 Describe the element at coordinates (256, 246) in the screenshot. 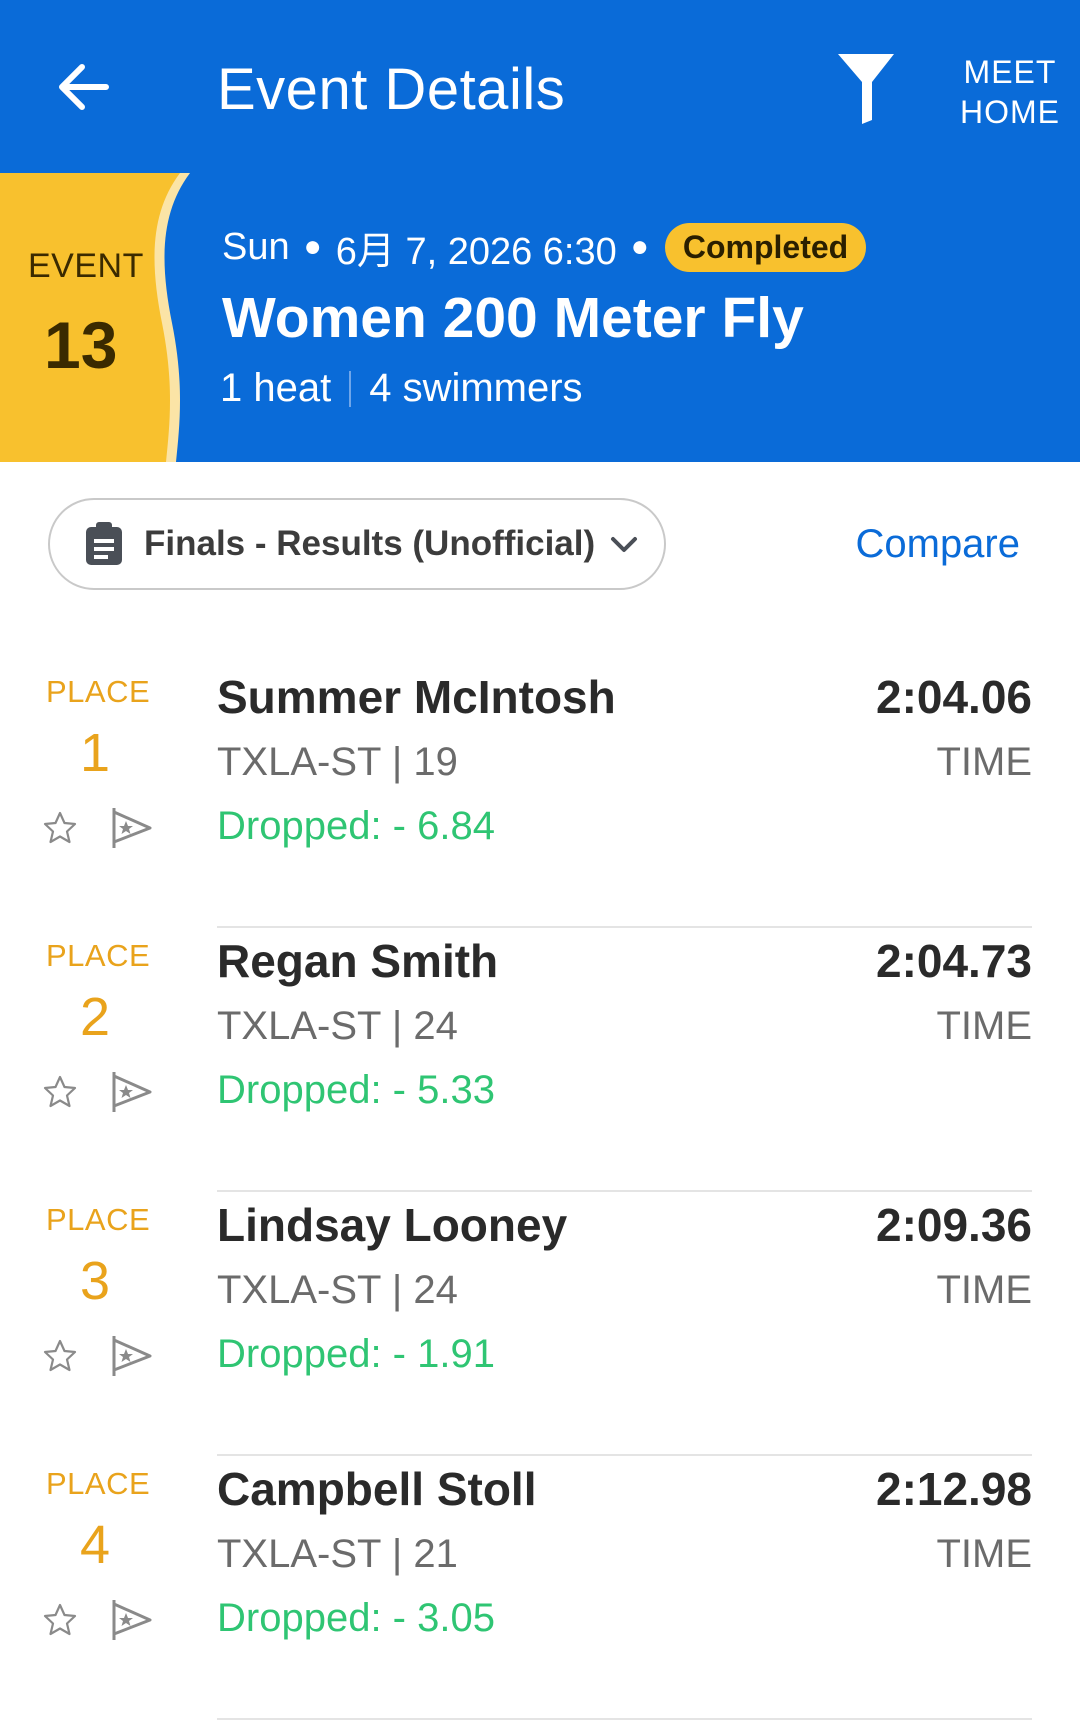

I see `event-day: Sun` at that location.